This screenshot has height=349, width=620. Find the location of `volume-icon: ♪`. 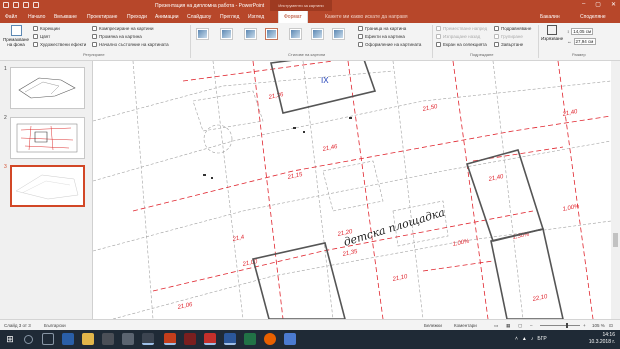

volume-icon: ♪ is located at coordinates (532, 339).